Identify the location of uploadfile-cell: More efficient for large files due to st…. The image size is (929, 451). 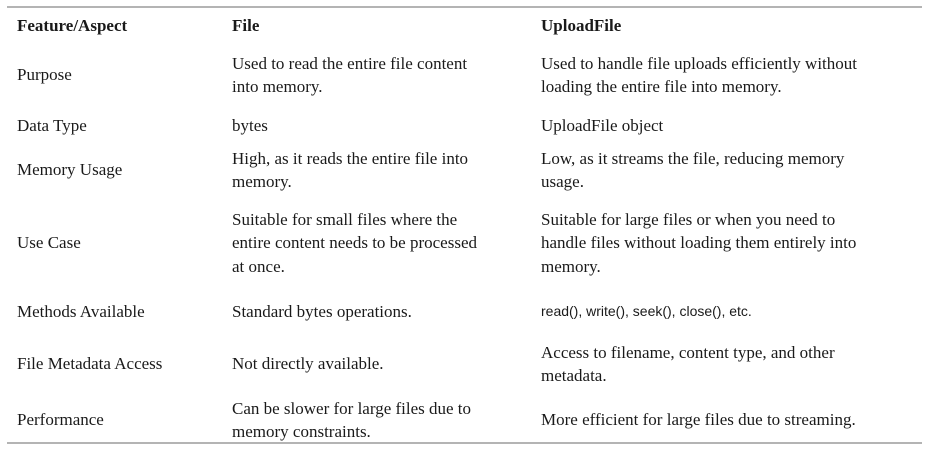
(698, 420).